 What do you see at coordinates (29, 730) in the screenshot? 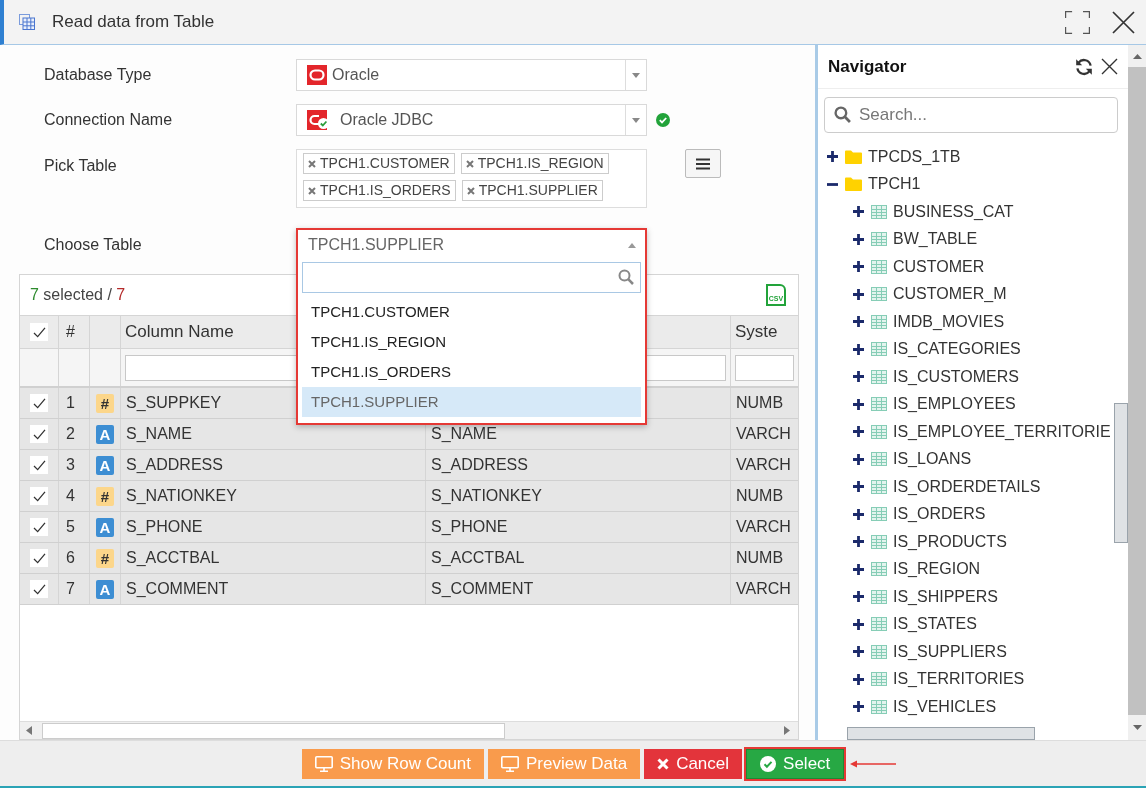
I see `scroll-left-icon` at bounding box center [29, 730].